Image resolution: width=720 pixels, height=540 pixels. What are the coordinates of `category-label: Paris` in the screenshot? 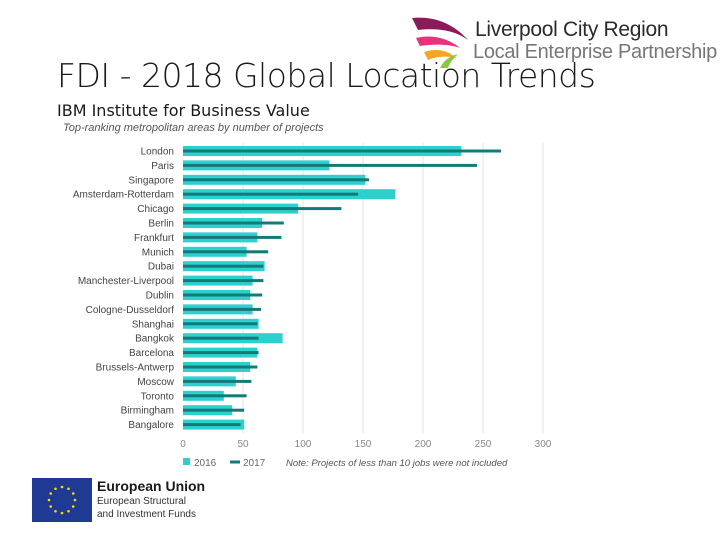 It's located at (162, 166).